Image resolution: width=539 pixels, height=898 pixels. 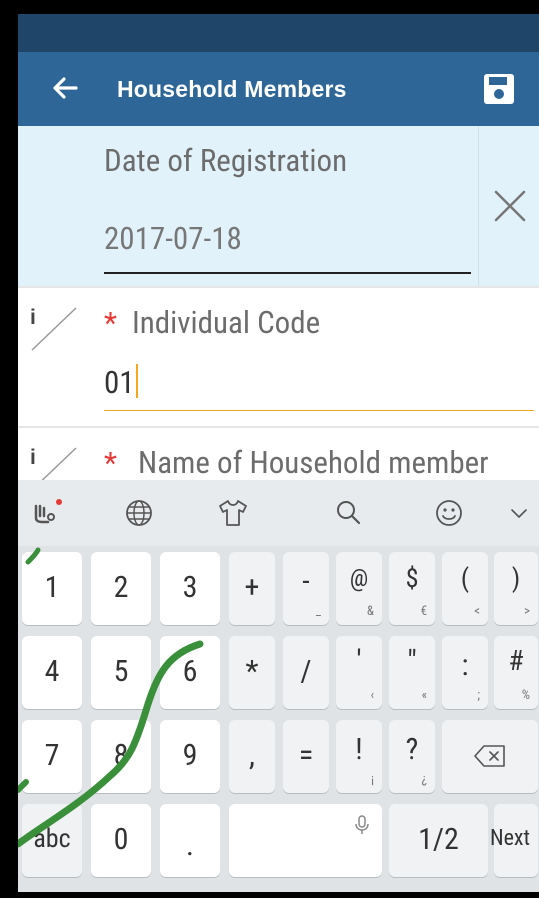 I want to click on key-colon: :;, so click(x=465, y=672).